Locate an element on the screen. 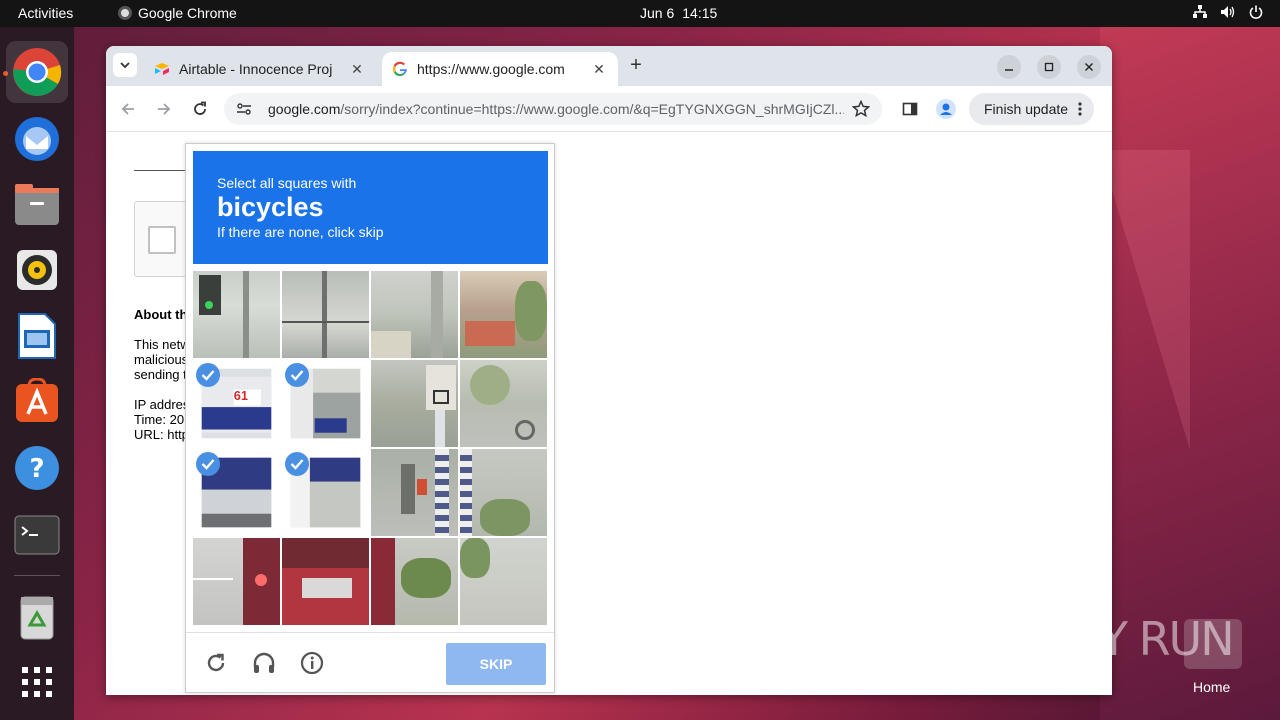  captcha-footer: SKIP is located at coordinates (370, 662).